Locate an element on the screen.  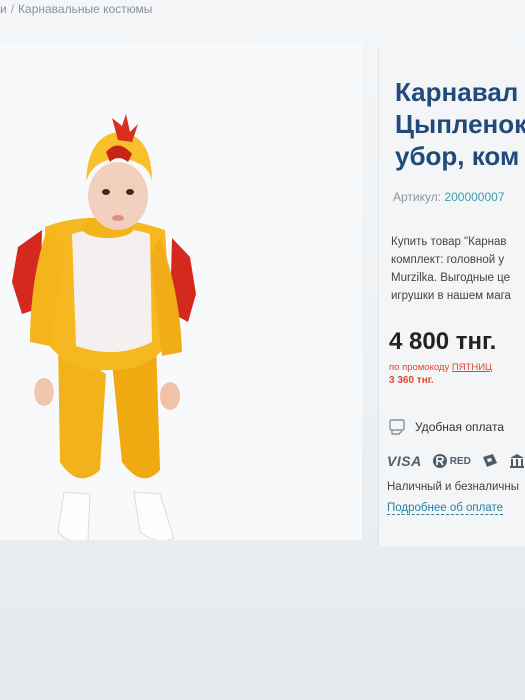
product-sku: Артикул: 200000007 is located at coordinates (449, 197).